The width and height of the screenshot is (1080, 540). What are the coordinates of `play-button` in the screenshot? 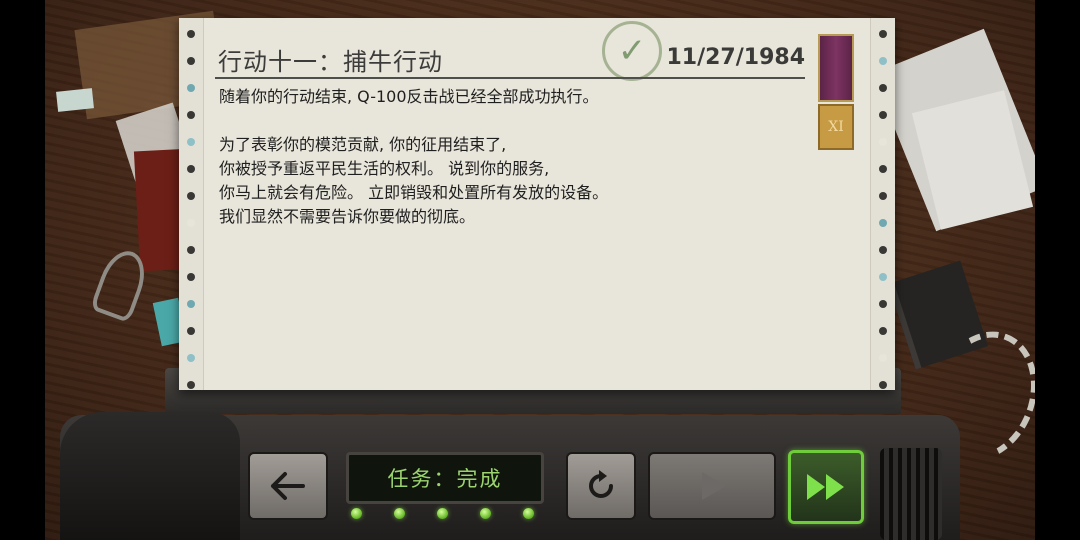 It's located at (712, 486).